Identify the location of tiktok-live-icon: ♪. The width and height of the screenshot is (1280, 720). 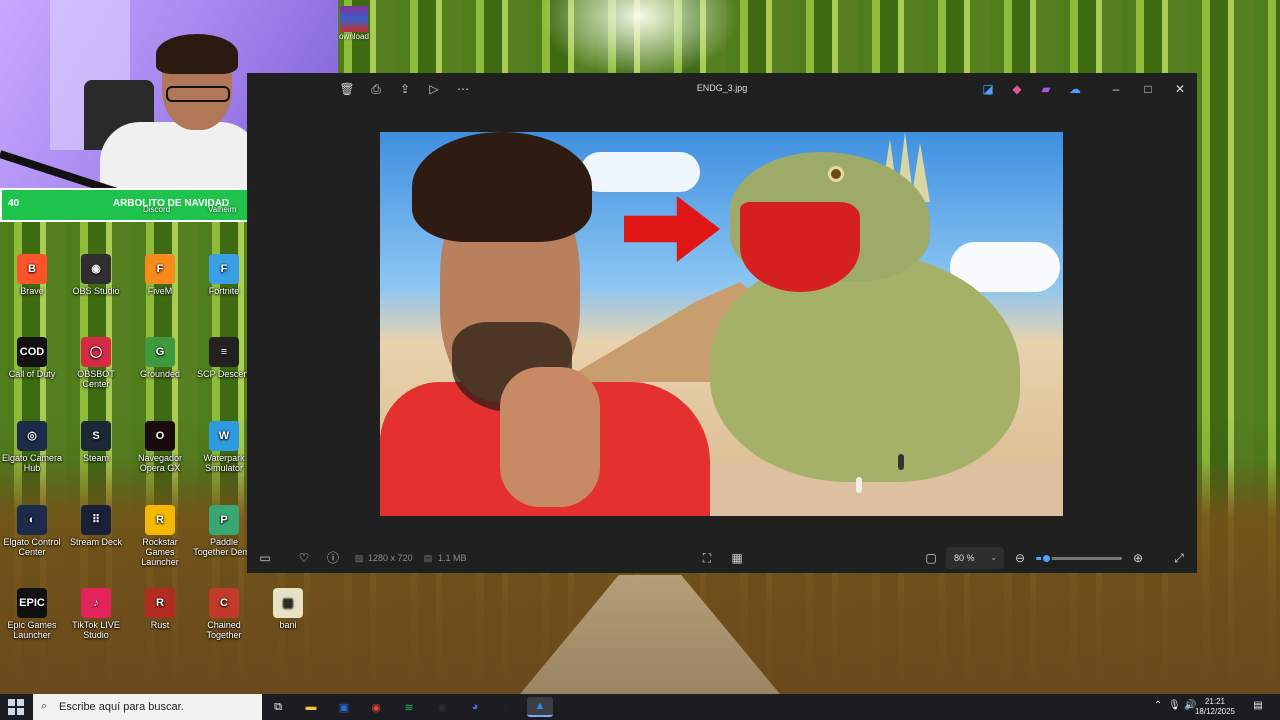
(96, 603).